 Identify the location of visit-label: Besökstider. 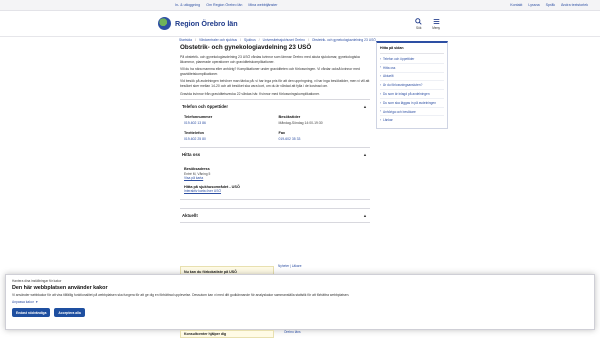
(289, 117).